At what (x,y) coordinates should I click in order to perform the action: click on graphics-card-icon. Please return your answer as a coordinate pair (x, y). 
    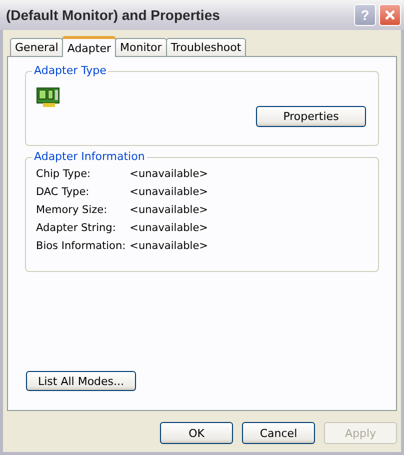
    Looking at the image, I should click on (49, 97).